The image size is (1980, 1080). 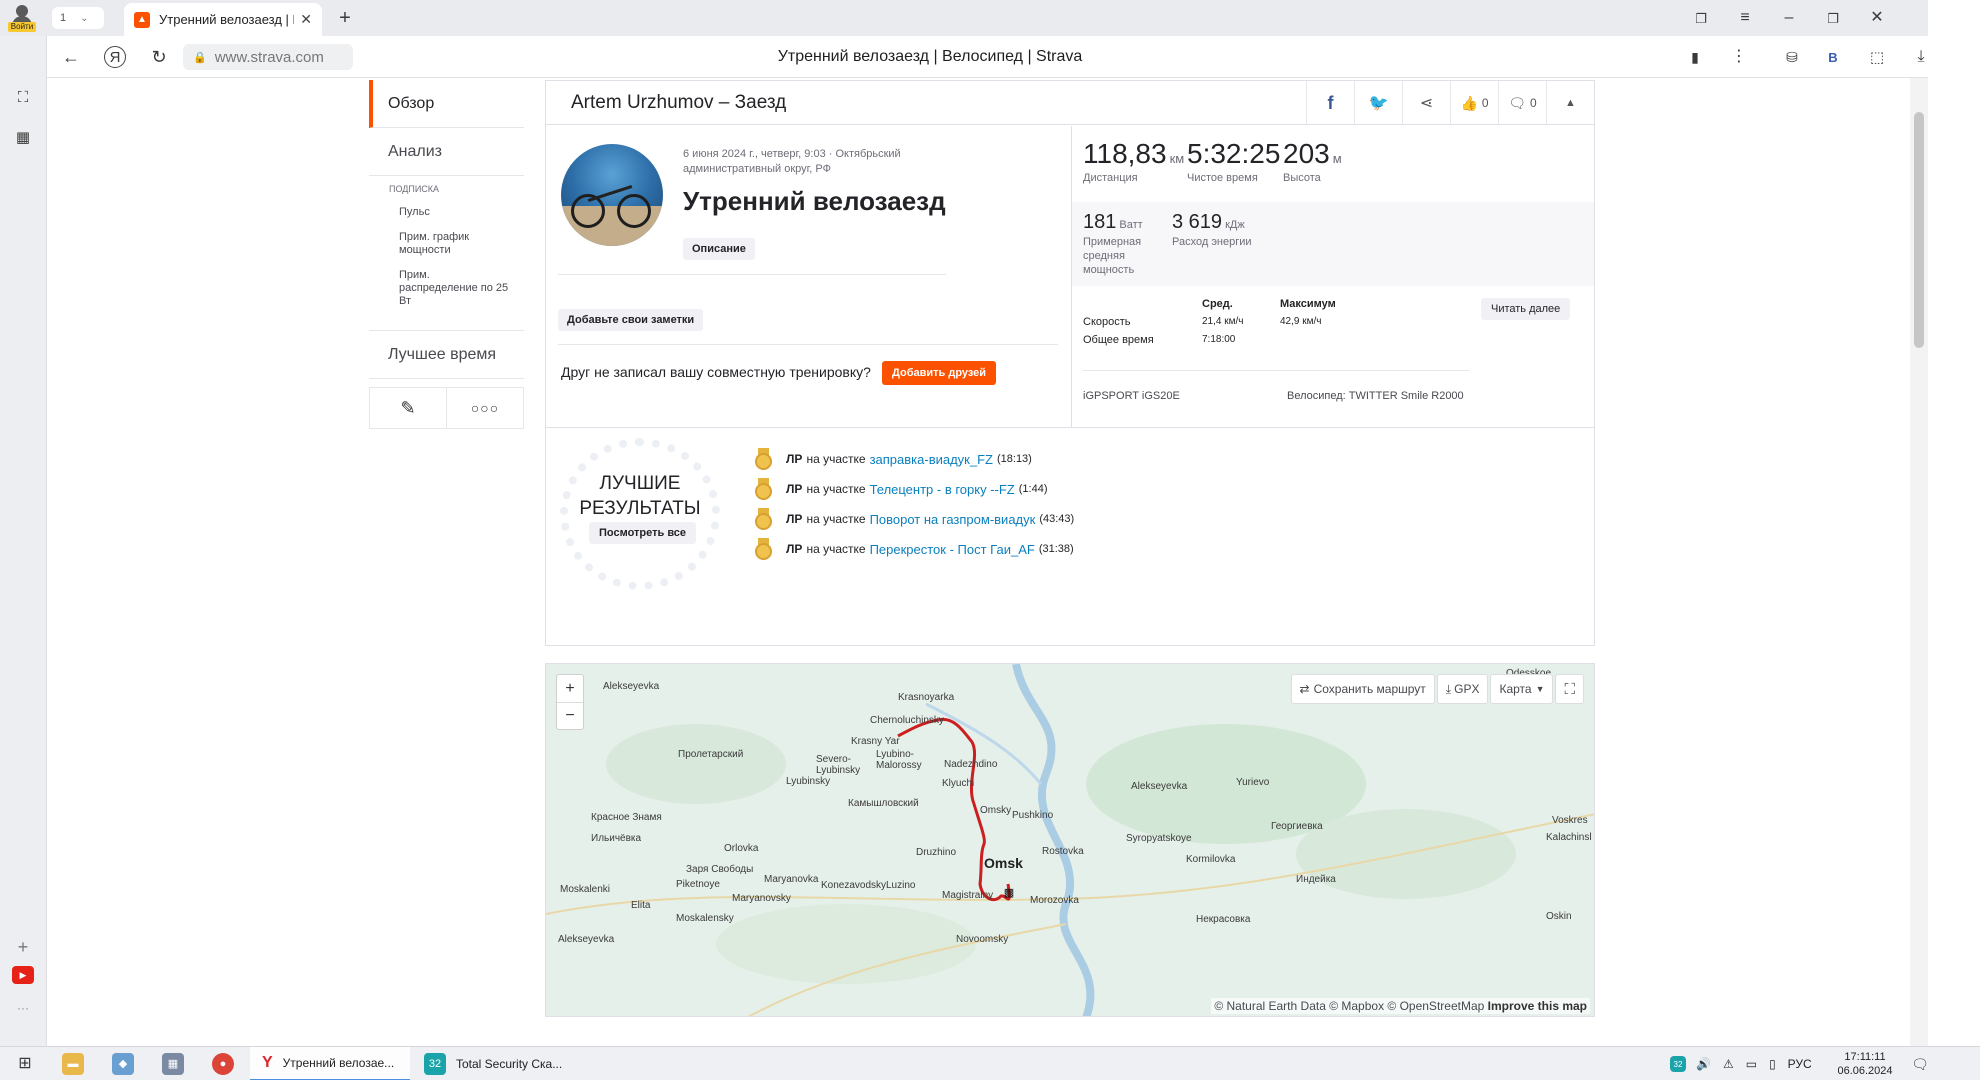 What do you see at coordinates (84, 18) in the screenshot?
I see `chevron-down-icon: ⌄` at bounding box center [84, 18].